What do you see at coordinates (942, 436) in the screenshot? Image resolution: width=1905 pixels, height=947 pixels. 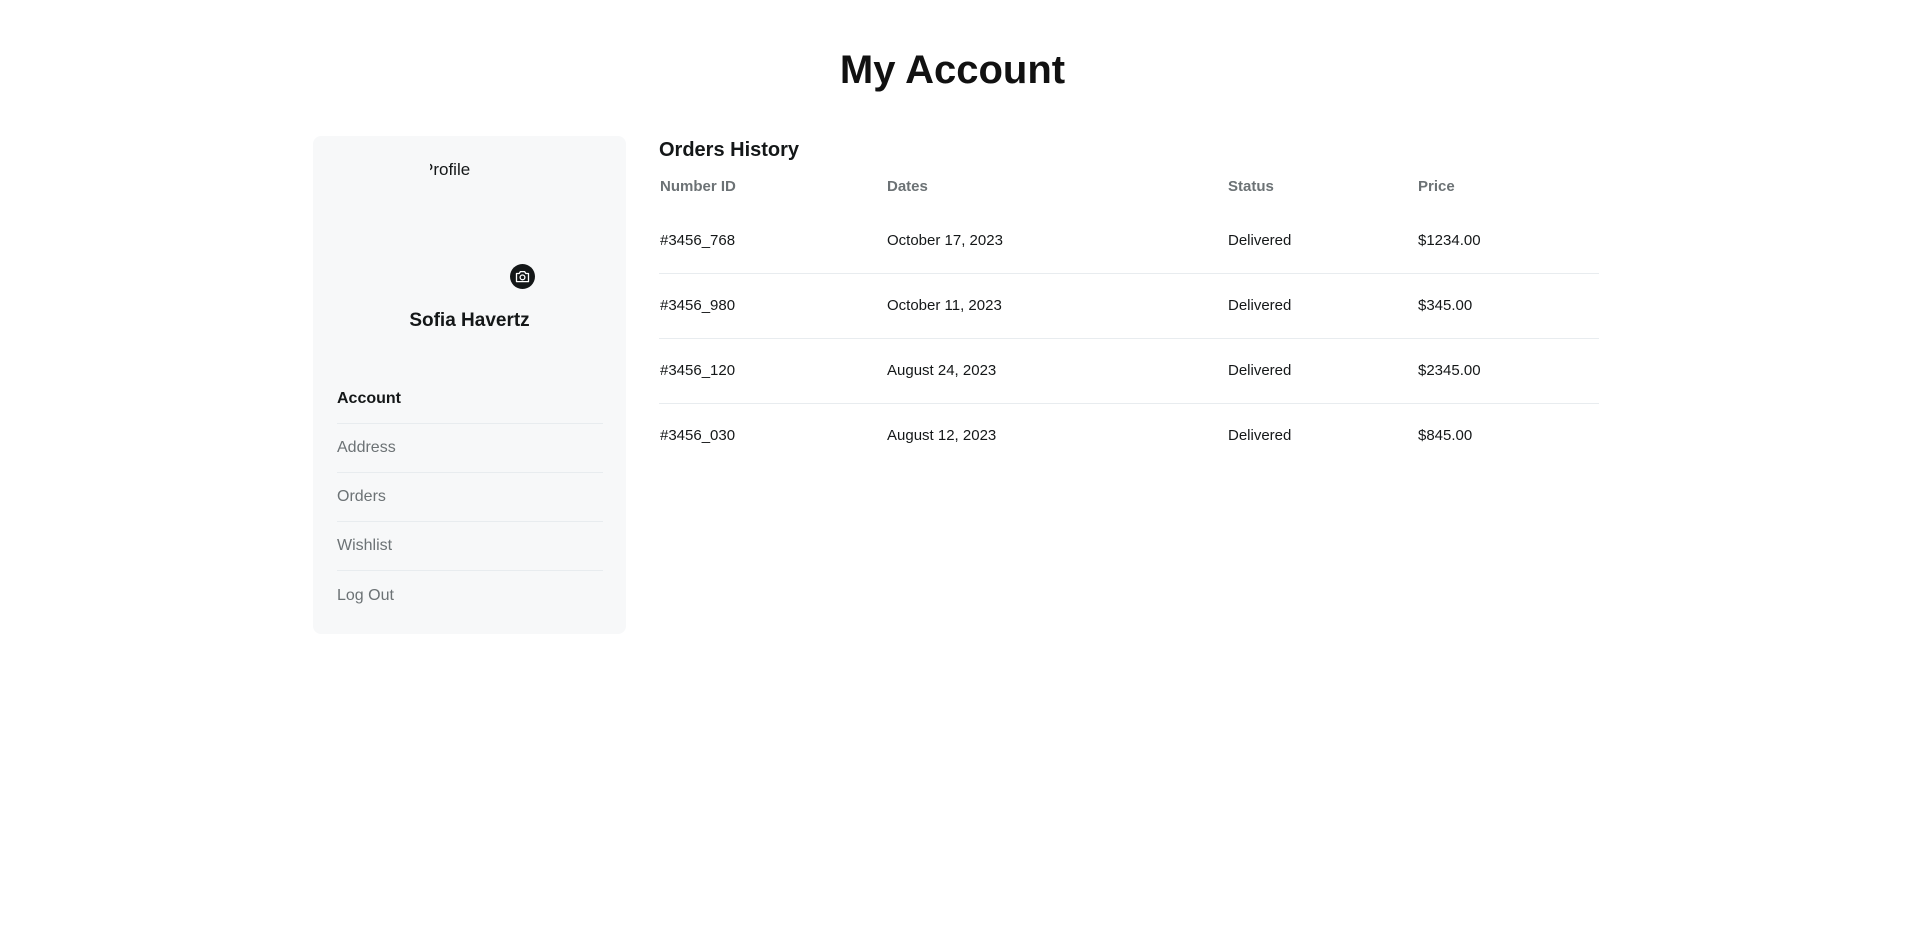 I see `order-date-cell: August 12, 2023` at bounding box center [942, 436].